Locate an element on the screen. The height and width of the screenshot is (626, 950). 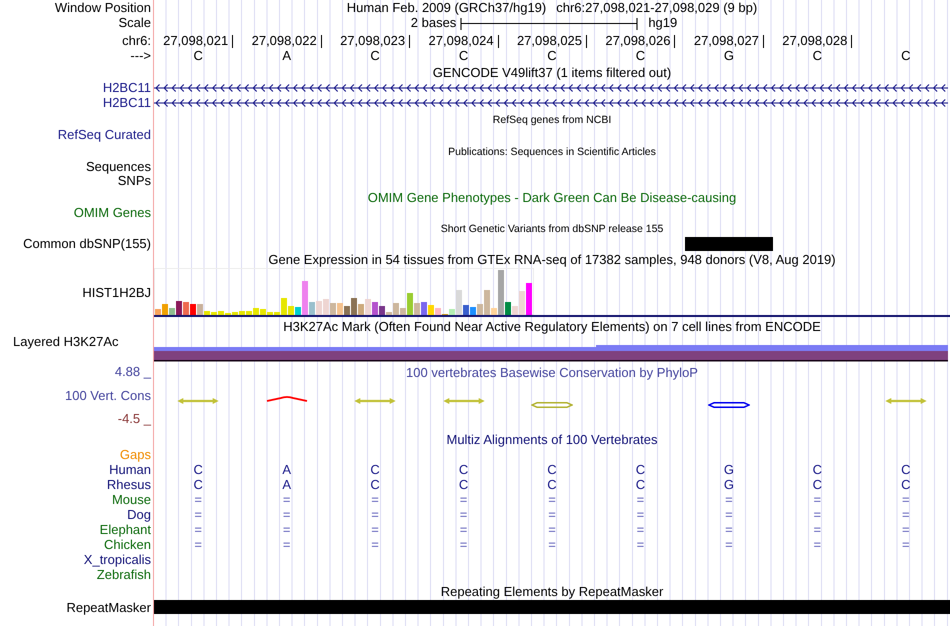
track-label: HIST1H2BJ is located at coordinates (116, 292).